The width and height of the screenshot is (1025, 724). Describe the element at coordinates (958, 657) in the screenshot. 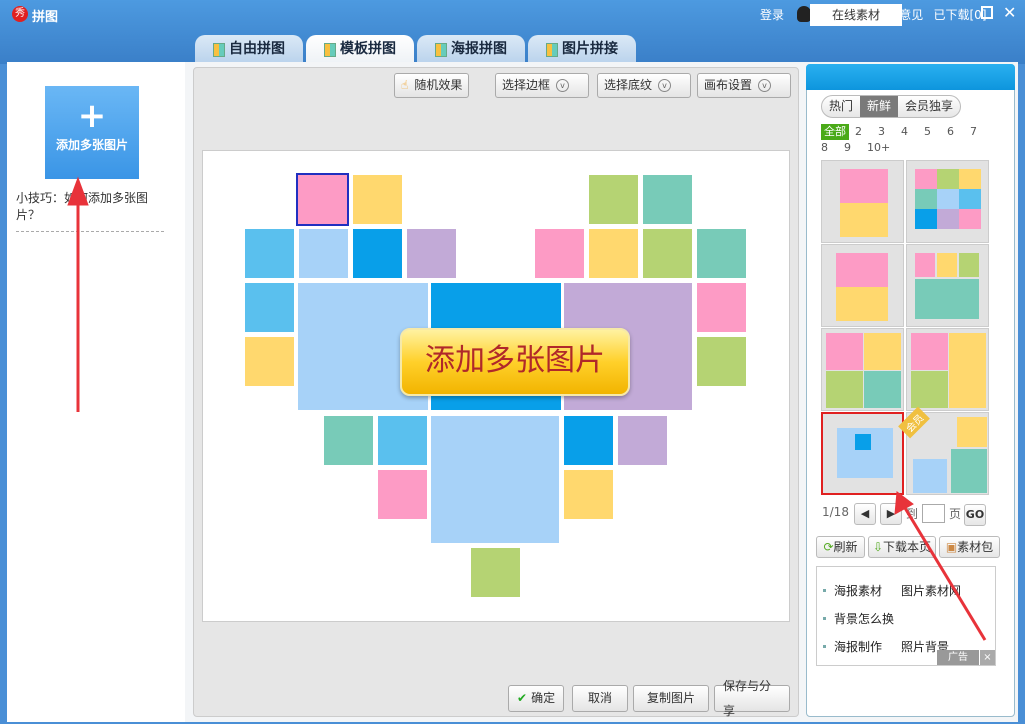

I see `ad-label: 广告` at that location.